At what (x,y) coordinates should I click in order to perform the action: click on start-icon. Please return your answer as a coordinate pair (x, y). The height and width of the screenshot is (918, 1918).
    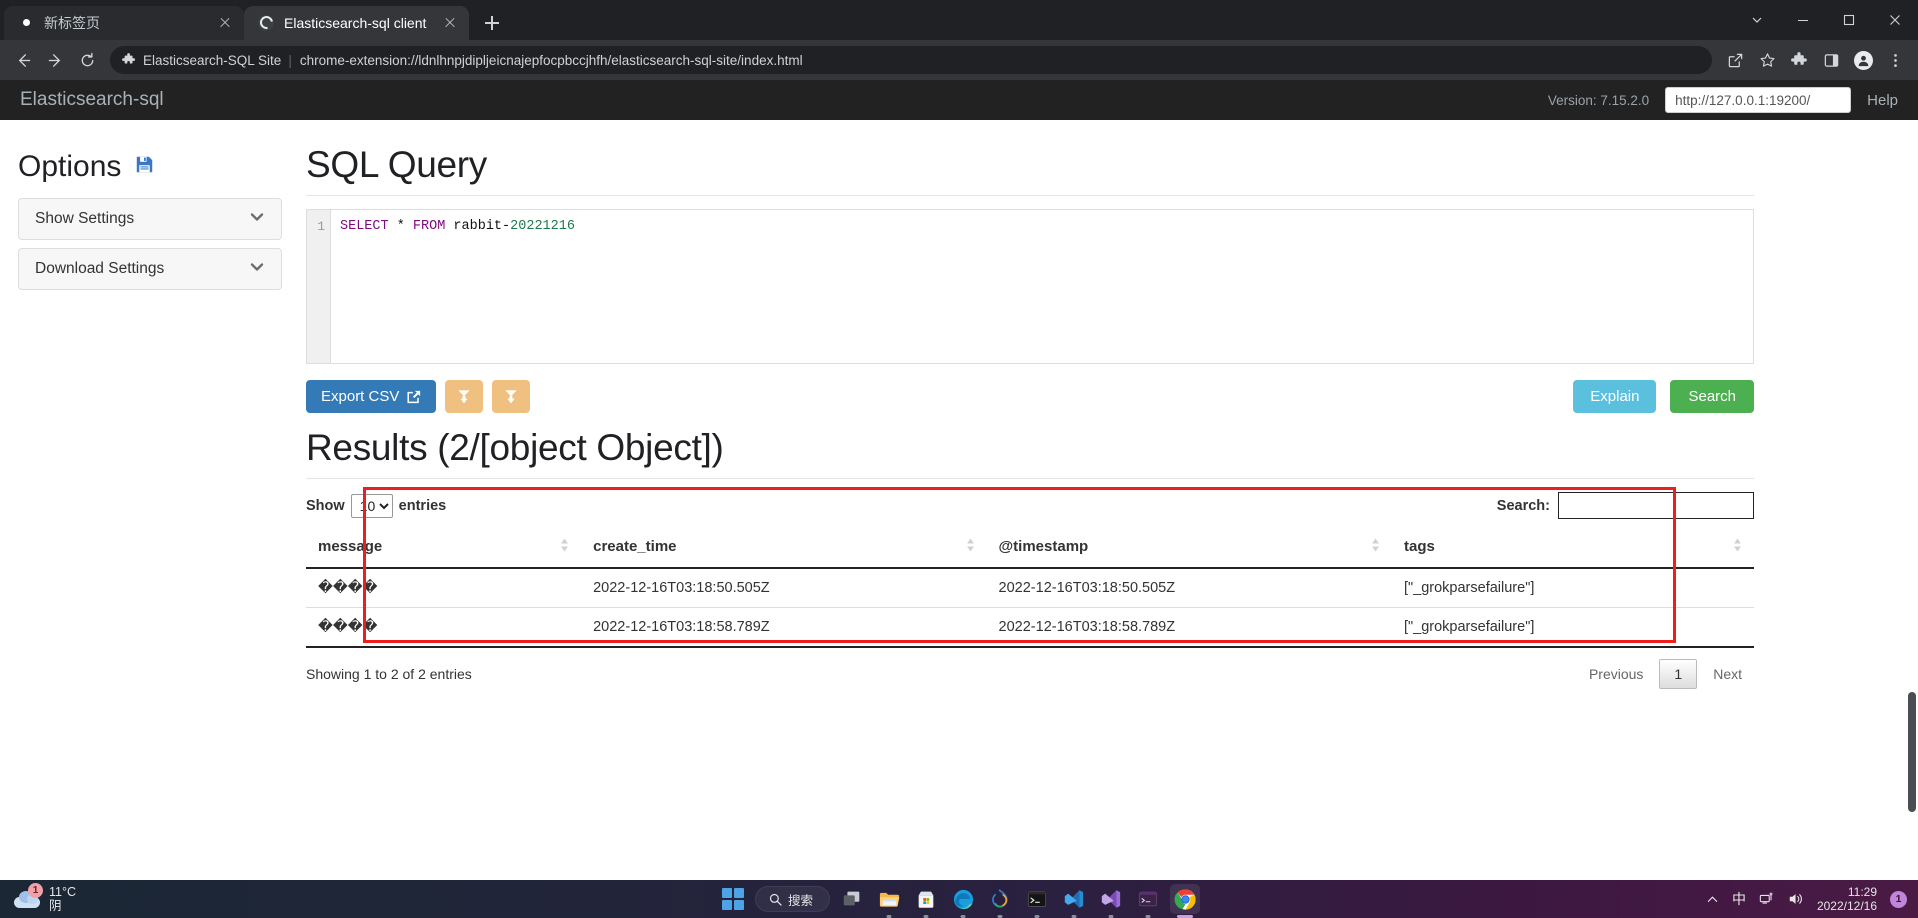
    Looking at the image, I should click on (733, 899).